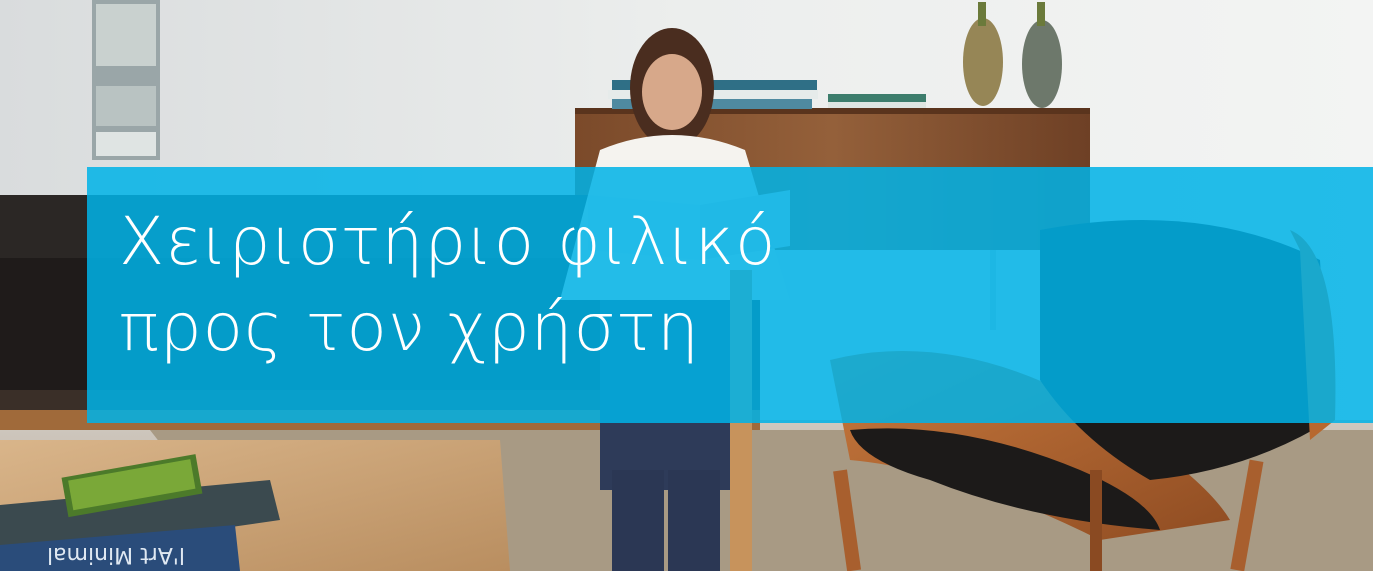 The image size is (1373, 571). What do you see at coordinates (116, 554) in the screenshot?
I see `book-spine-text: l'Art Minimal` at bounding box center [116, 554].